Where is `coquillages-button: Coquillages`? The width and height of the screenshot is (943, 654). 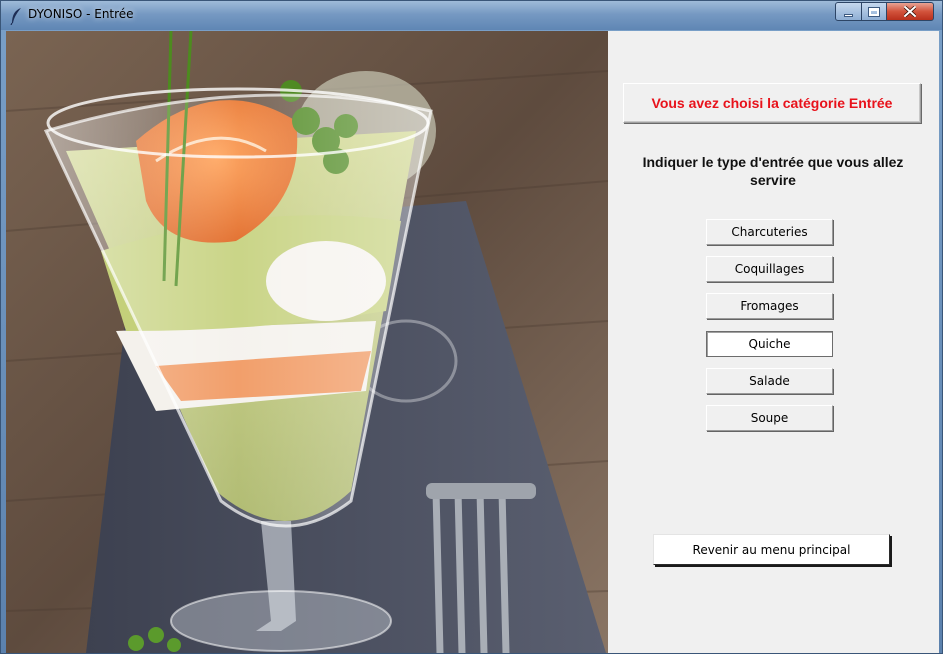 coquillages-button: Coquillages is located at coordinates (769, 269).